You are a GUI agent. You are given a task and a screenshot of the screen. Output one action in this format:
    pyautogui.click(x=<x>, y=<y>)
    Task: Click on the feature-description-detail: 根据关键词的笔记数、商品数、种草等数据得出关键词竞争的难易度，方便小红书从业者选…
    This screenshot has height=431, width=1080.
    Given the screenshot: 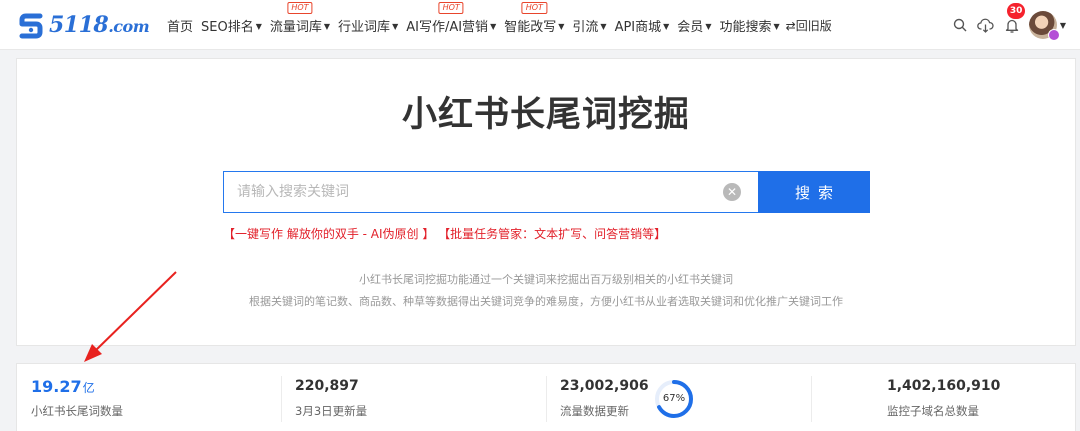 What is the action you would take?
    pyautogui.click(x=546, y=301)
    